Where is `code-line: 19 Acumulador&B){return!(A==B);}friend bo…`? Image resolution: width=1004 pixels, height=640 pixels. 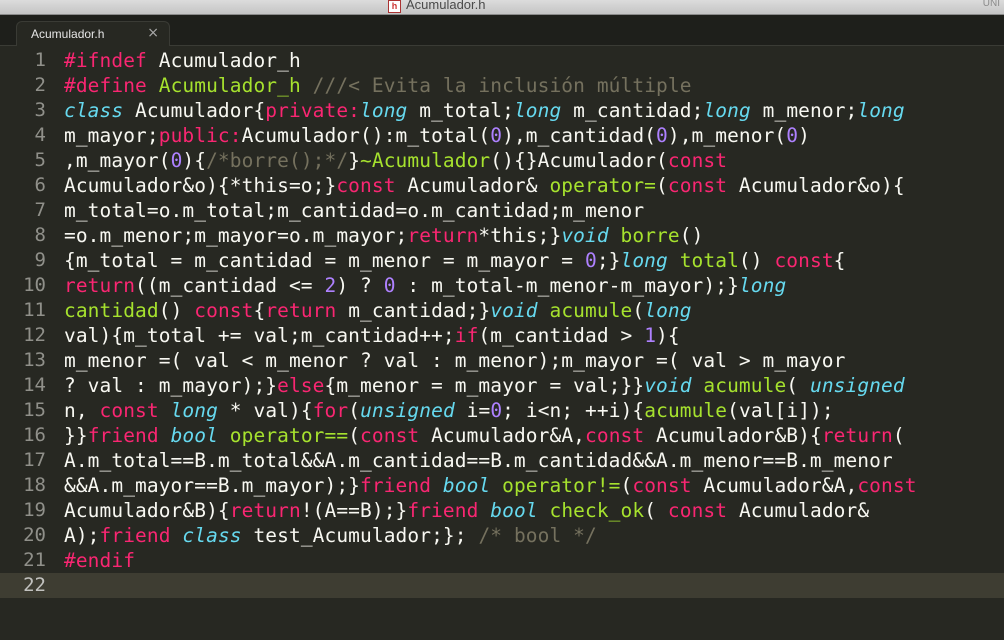
code-line: 19 Acumulador&B){return!(A==B);}friend bo… is located at coordinates (502, 510).